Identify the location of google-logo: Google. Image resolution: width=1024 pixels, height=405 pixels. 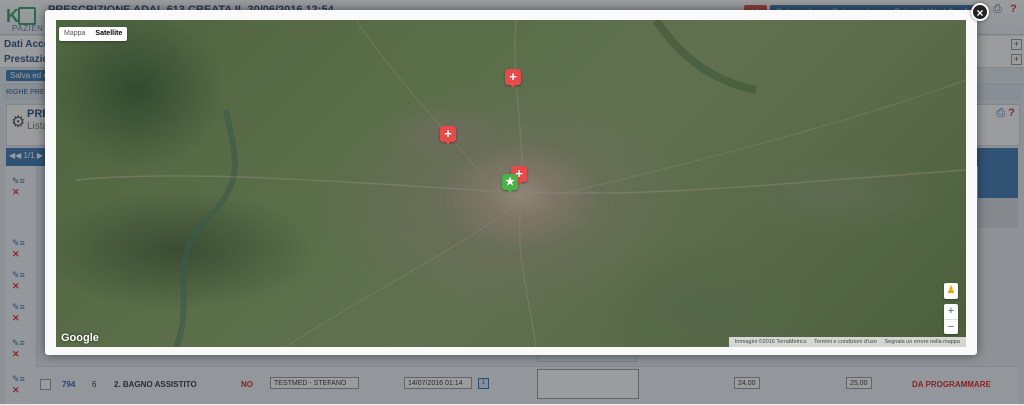
(80, 338).